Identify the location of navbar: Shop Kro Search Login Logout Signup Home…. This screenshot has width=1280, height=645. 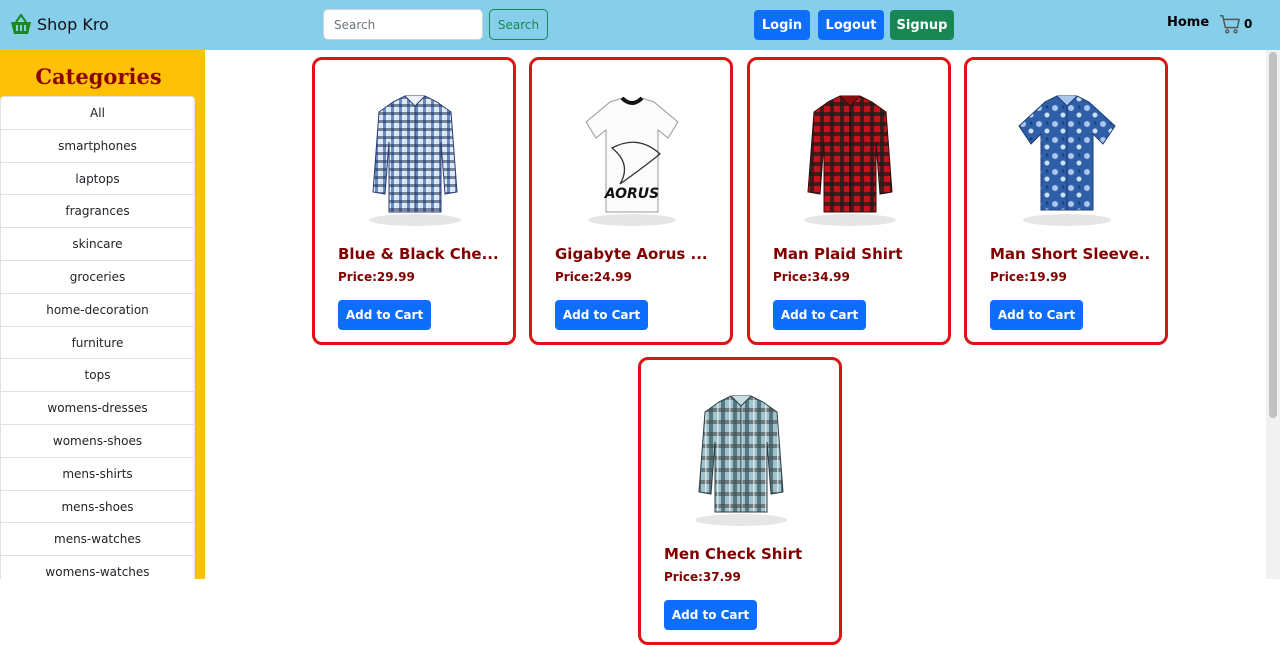
(640, 25).